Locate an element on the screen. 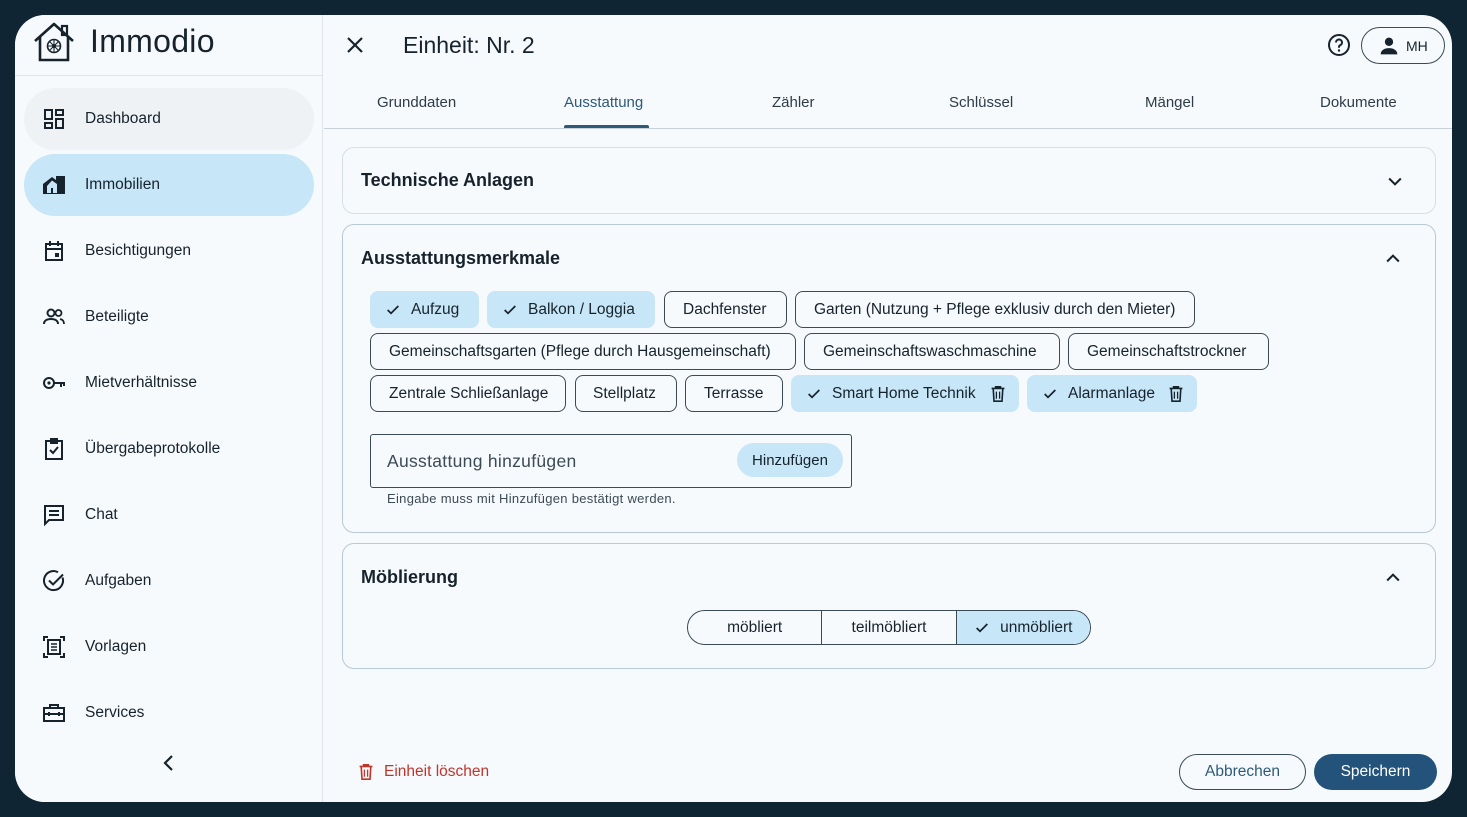 The image size is (1467, 817). add-feature-button: Hinzufügen is located at coordinates (790, 460).